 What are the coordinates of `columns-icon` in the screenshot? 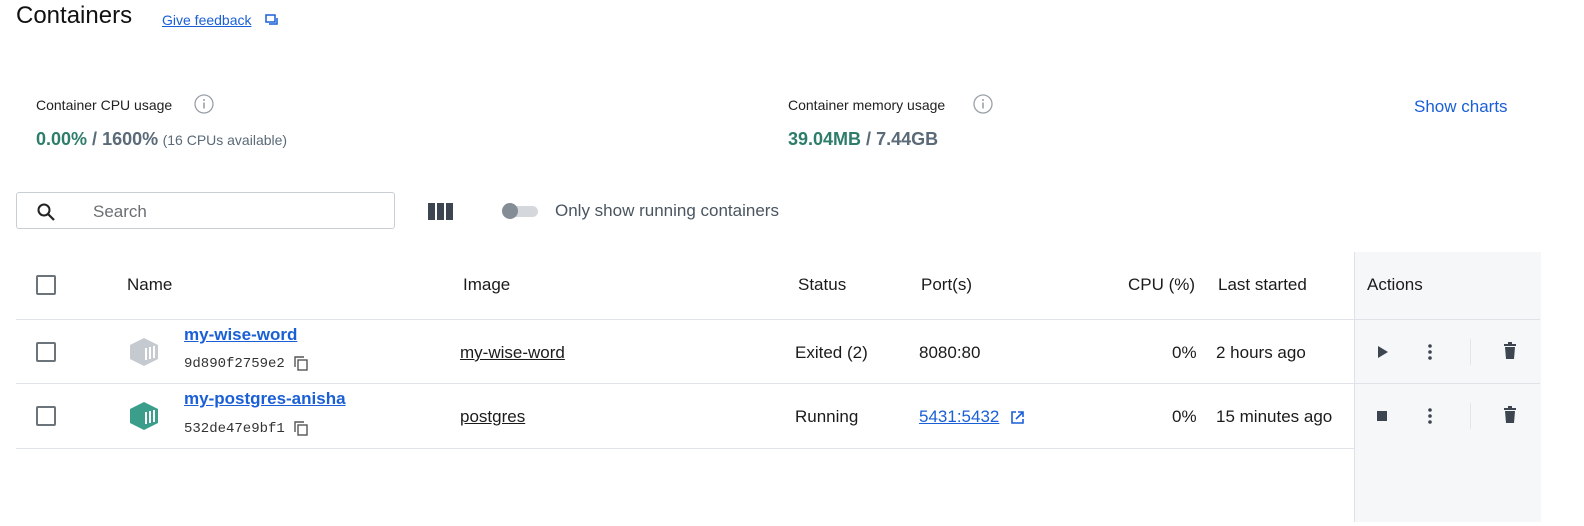 It's located at (440, 211).